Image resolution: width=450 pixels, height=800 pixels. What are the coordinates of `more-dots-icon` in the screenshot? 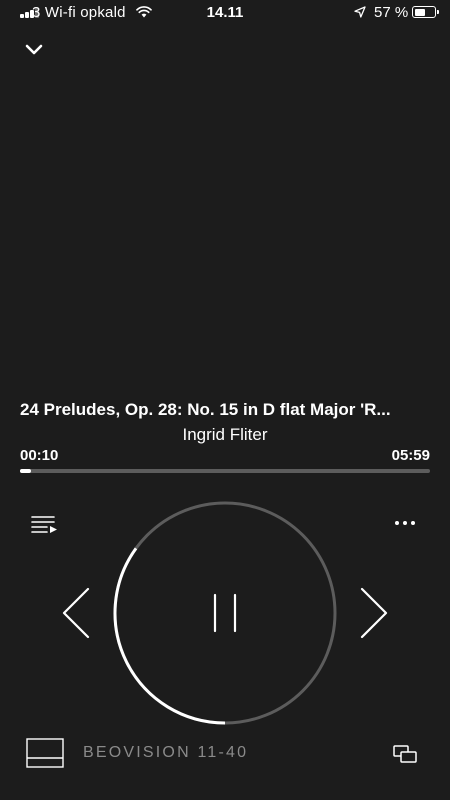 It's located at (405, 523).